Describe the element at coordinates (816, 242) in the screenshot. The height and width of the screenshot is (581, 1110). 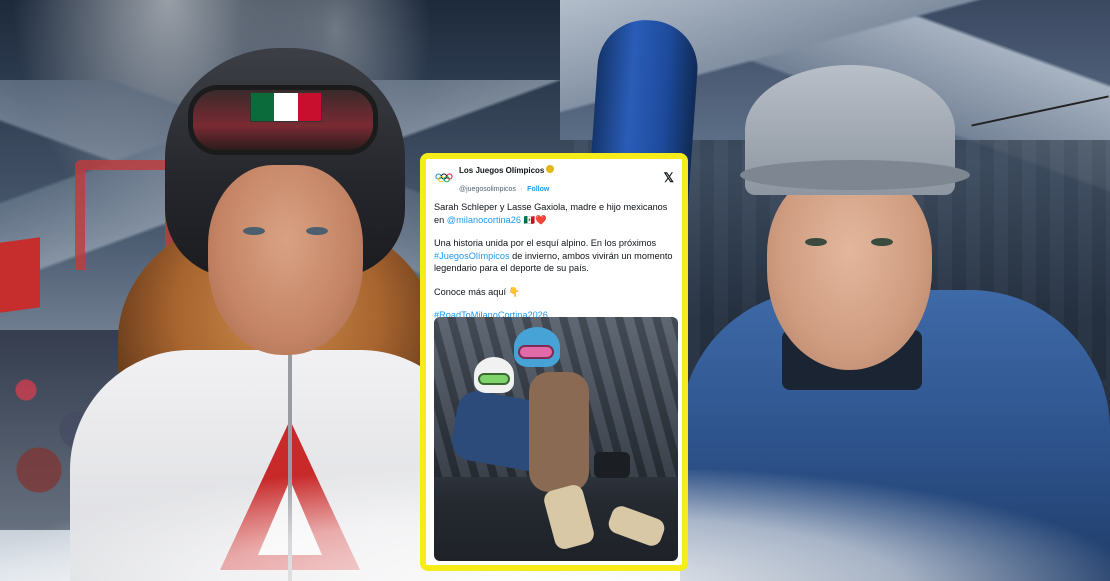
I see `man-left-eye` at that location.